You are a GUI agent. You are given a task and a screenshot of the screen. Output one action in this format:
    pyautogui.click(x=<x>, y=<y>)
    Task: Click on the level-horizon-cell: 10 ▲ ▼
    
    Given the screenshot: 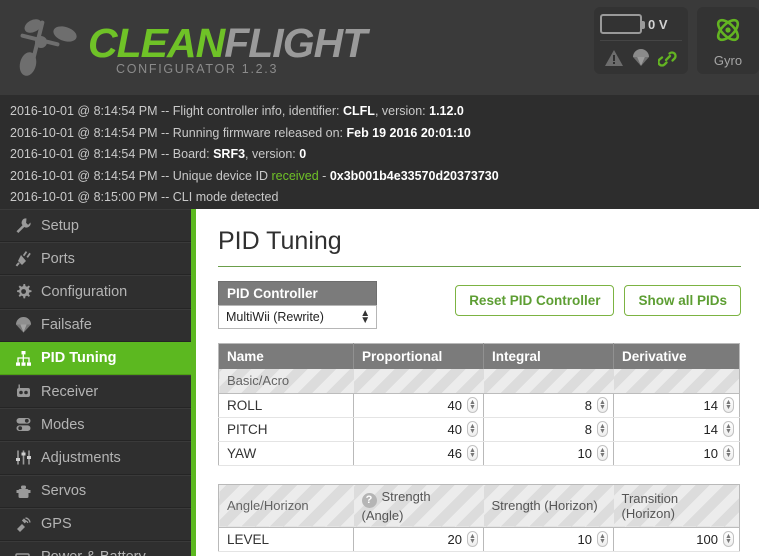 What is the action you would take?
    pyautogui.click(x=548, y=539)
    